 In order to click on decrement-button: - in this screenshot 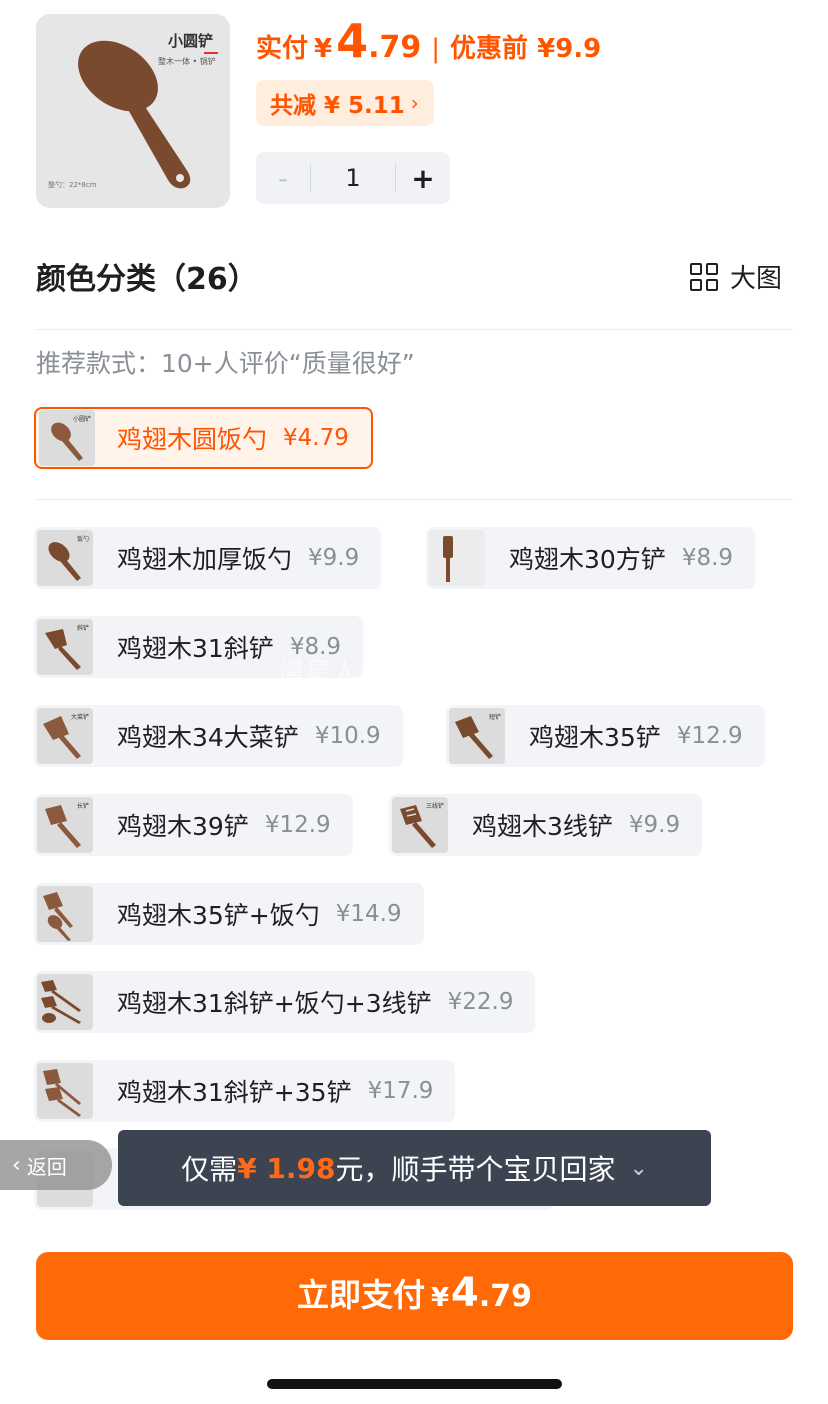, I will do `click(283, 178)`.